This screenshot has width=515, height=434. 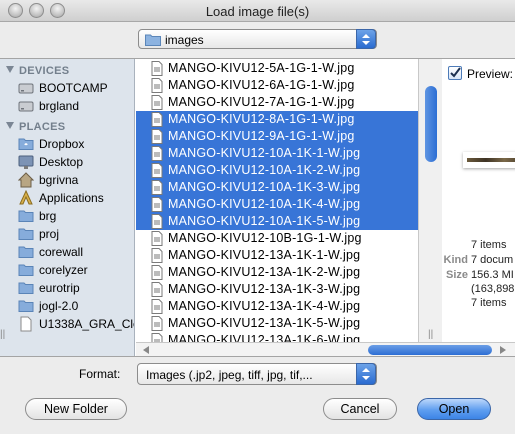 What do you see at coordinates (503, 350) in the screenshot?
I see `scroll-right-arrow-icon` at bounding box center [503, 350].